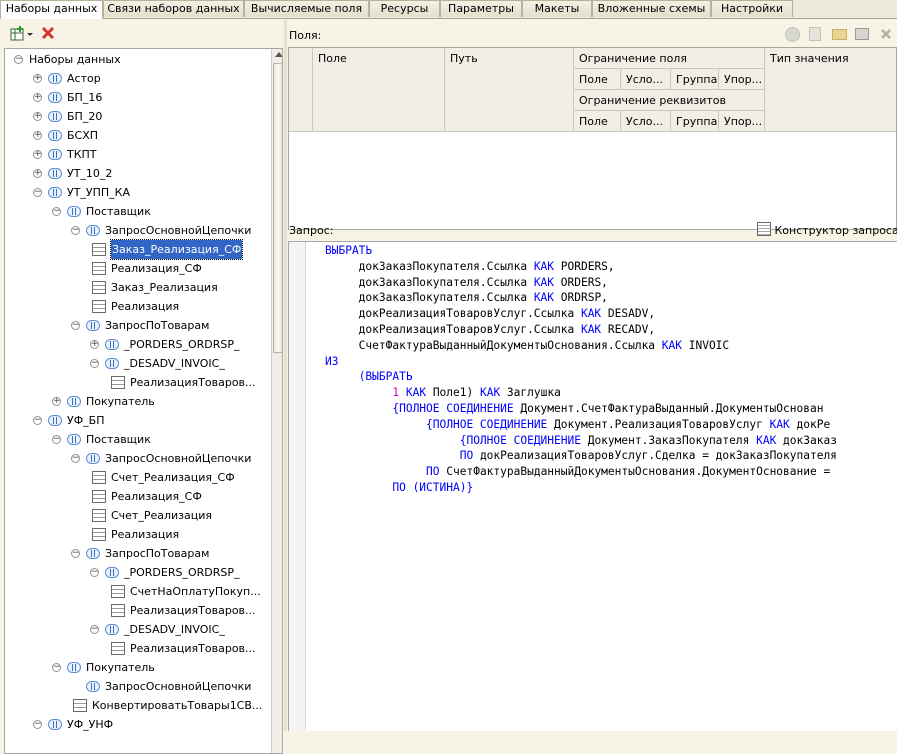  I want to click on col-value-type: Тип значения, so click(831, 90).